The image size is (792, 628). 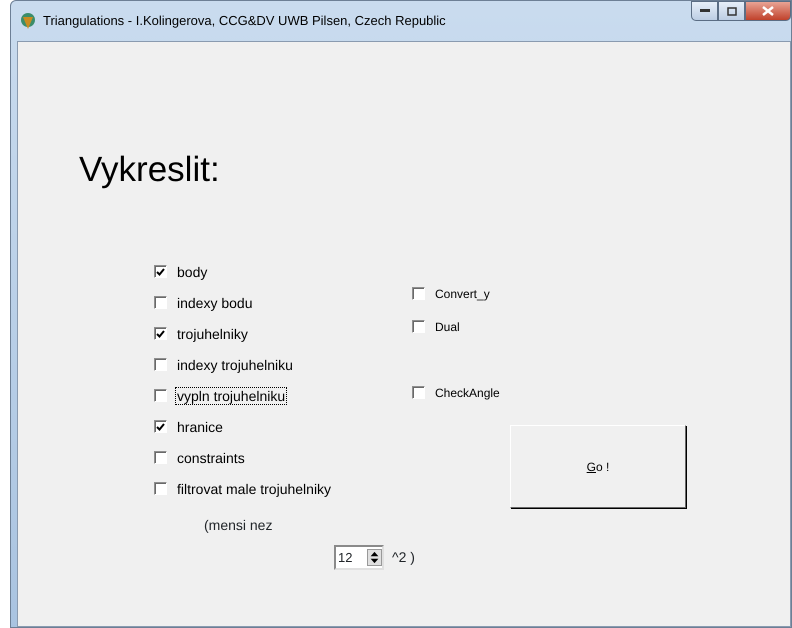 I want to click on size-spinbox: 12, so click(x=359, y=557).